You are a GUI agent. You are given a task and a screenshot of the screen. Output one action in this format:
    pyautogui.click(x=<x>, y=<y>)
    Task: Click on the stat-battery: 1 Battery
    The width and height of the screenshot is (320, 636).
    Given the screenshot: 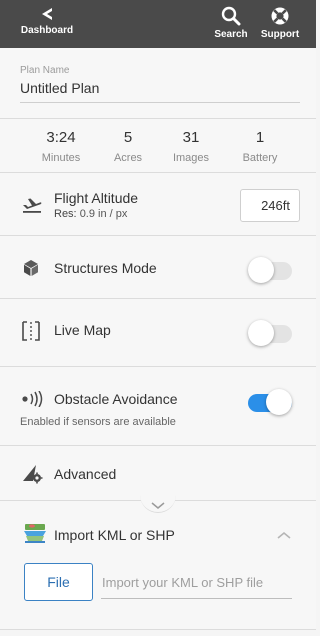 What is the action you would take?
    pyautogui.click(x=260, y=146)
    